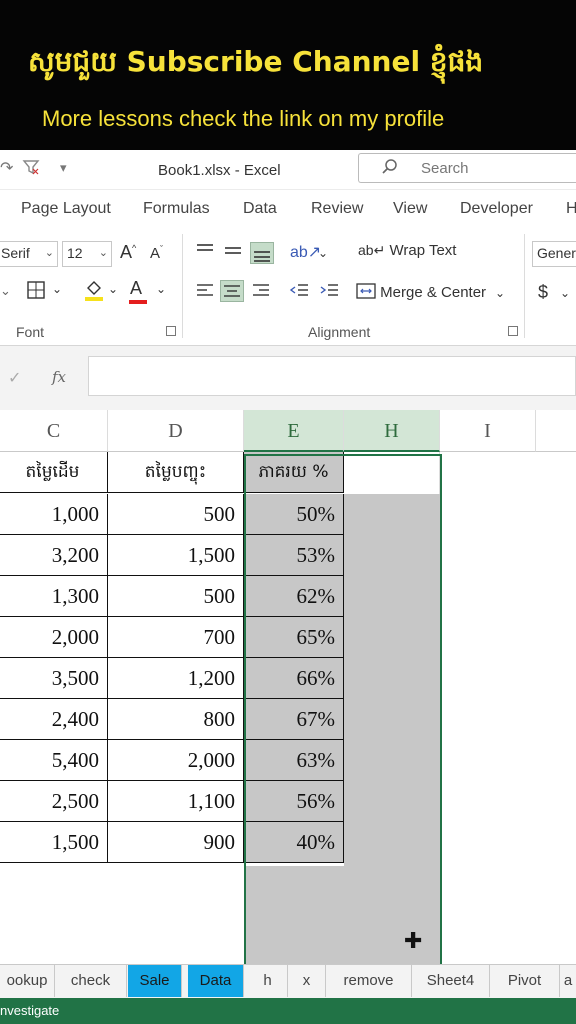  I want to click on sheet-tab-x: x, so click(307, 981).